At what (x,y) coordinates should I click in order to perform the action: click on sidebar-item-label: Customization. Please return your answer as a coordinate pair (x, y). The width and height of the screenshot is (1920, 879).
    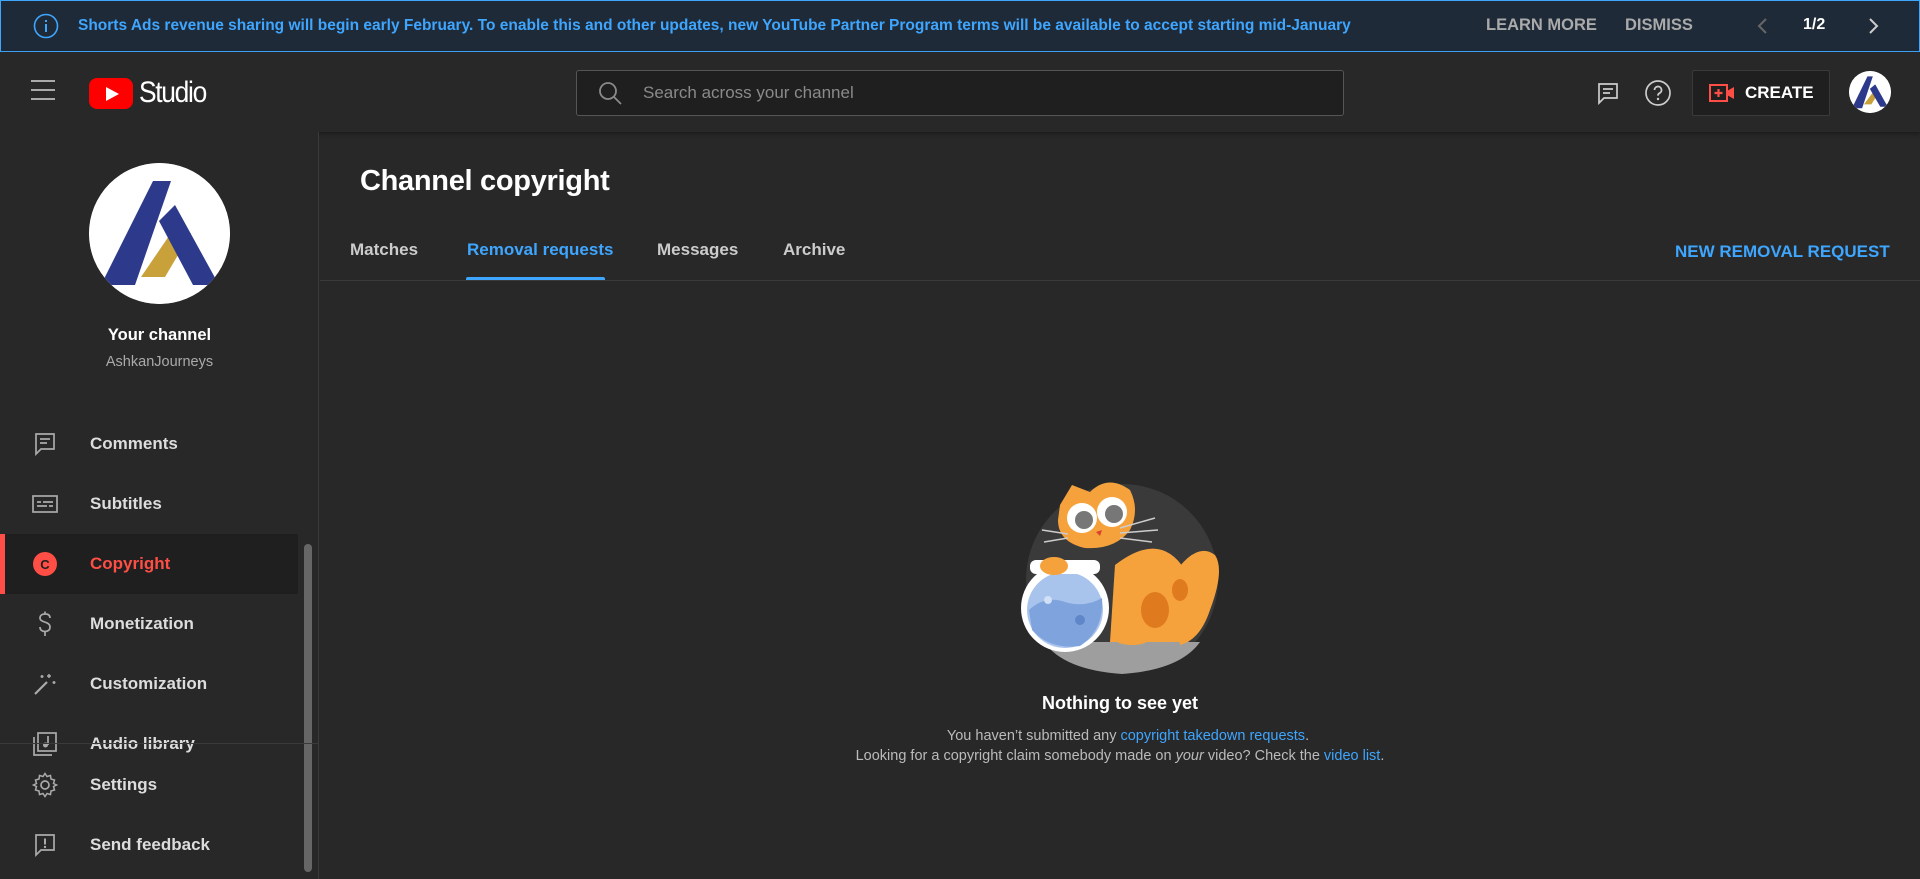
    Looking at the image, I should click on (149, 683).